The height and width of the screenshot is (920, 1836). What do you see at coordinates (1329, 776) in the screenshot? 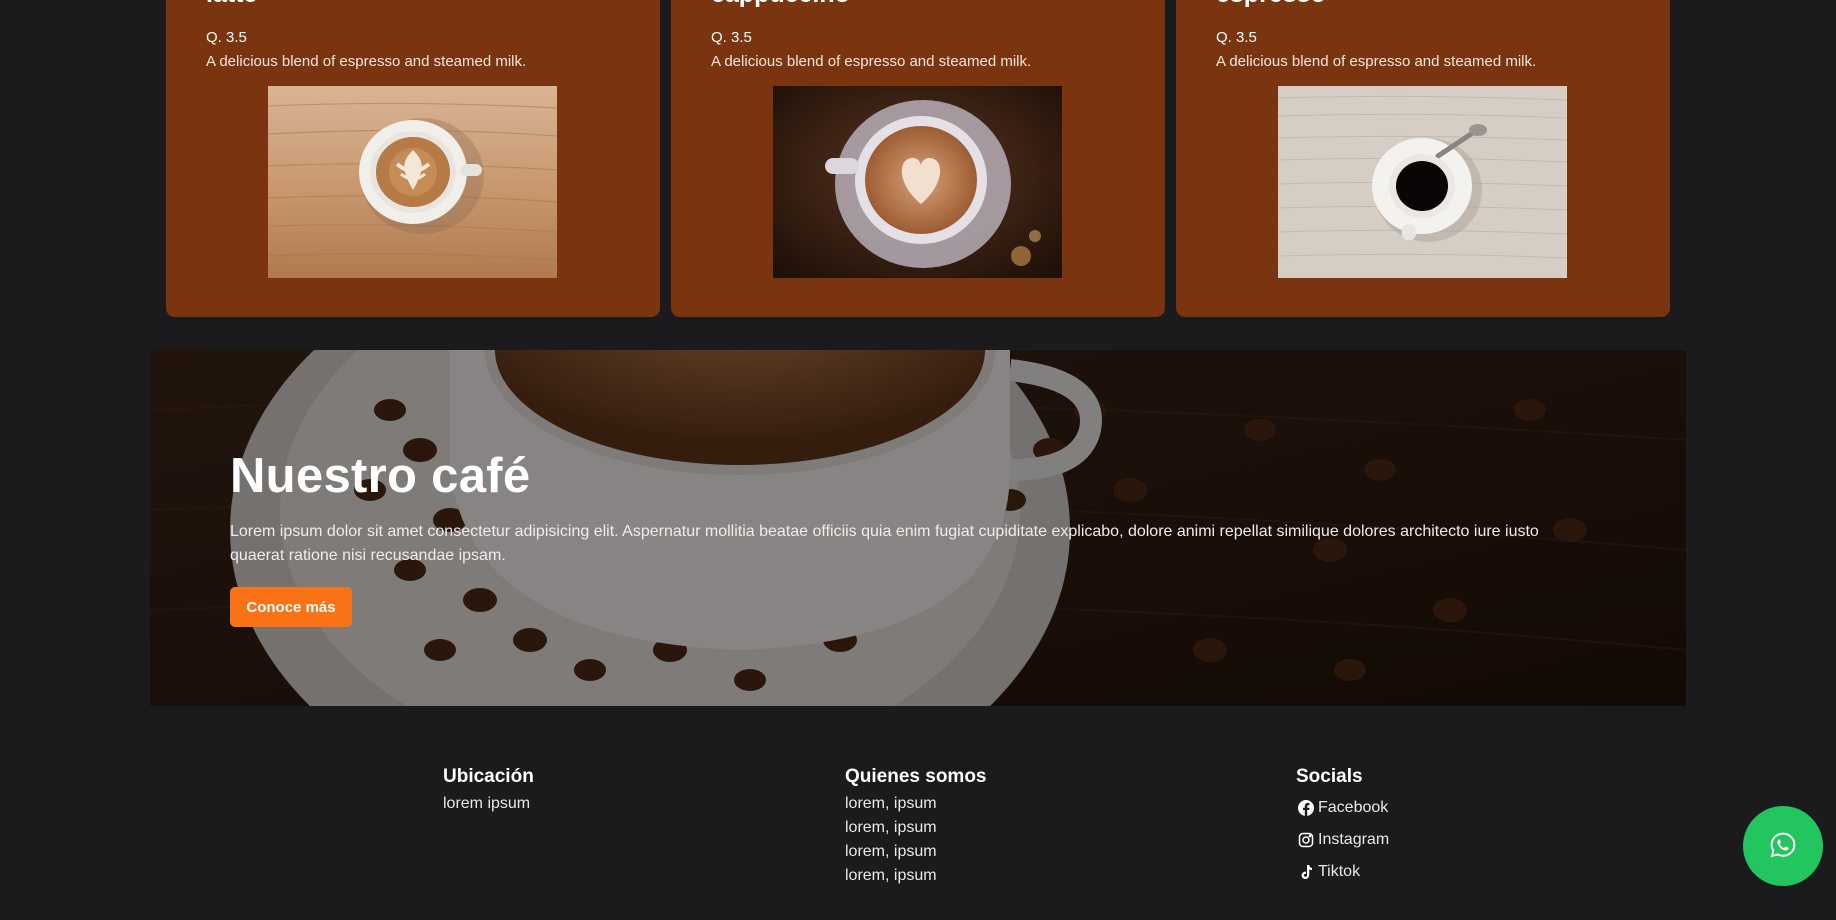
I see `footer-heading: Socials` at bounding box center [1329, 776].